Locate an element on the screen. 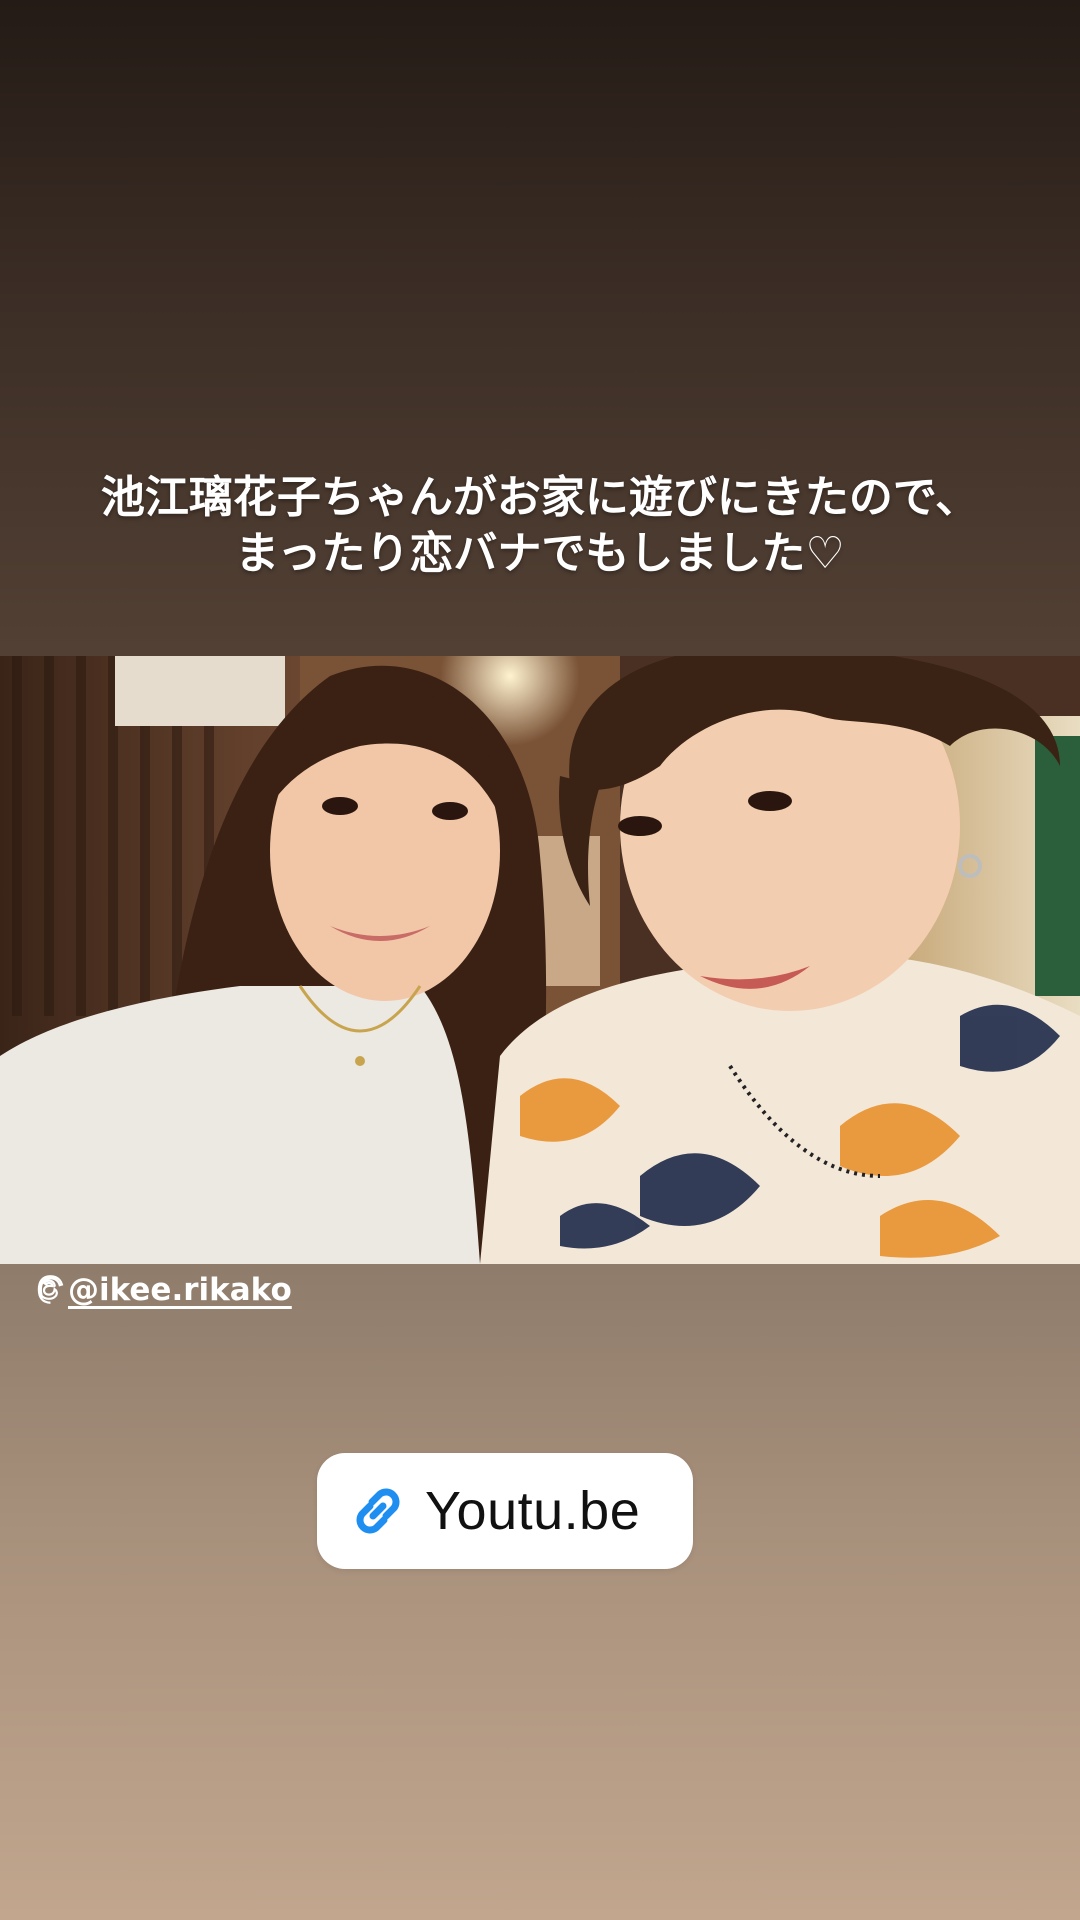  caption-line-2: まったり恋バナでもしました♡ is located at coordinates (540, 553).